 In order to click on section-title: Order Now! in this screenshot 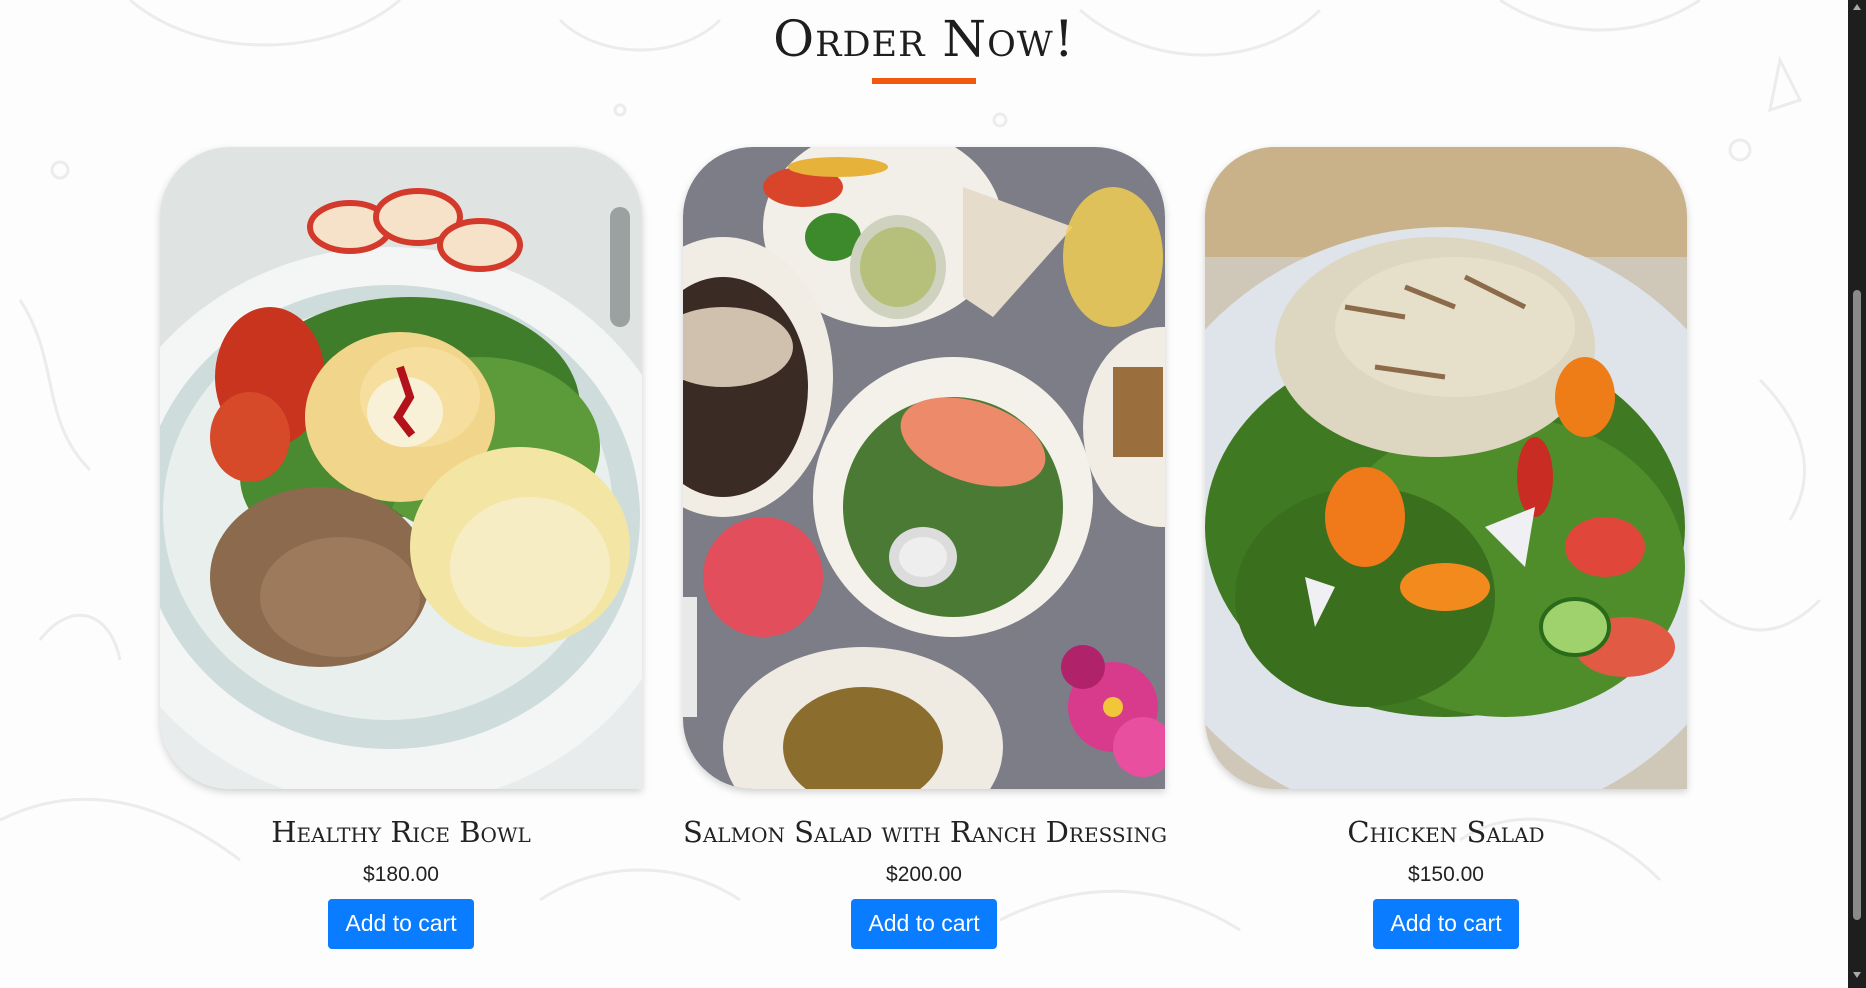, I will do `click(924, 39)`.